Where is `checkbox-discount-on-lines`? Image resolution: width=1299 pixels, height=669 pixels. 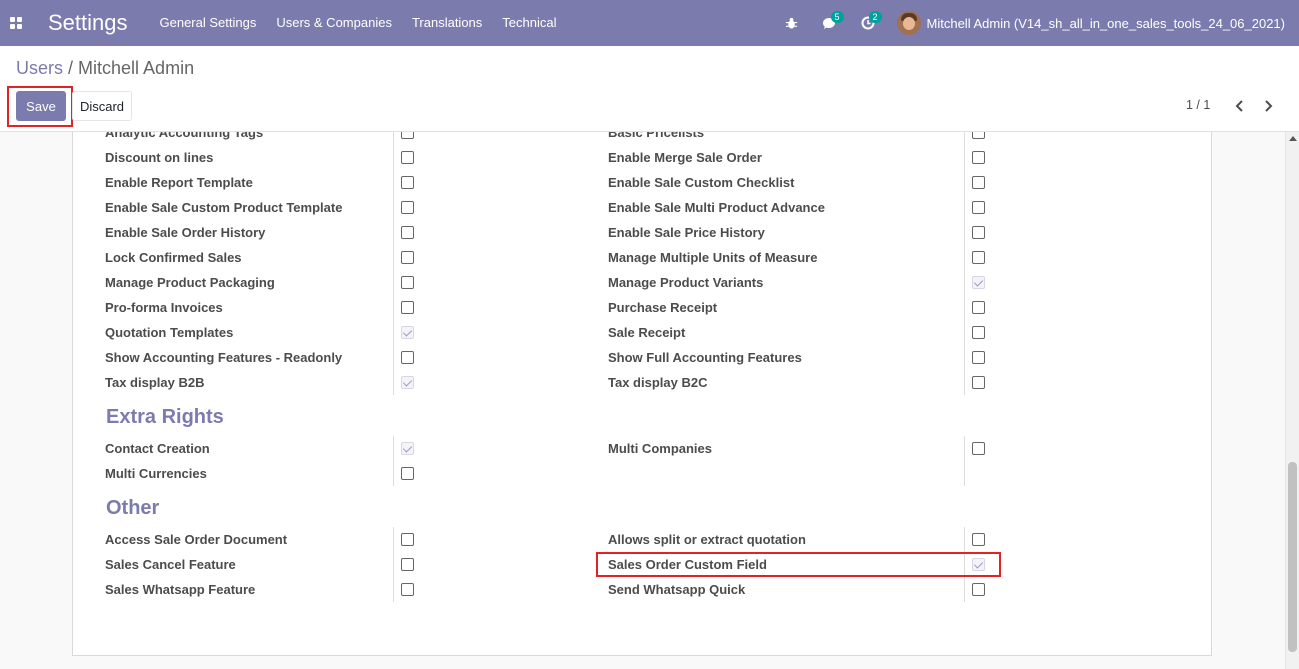
checkbox-discount-on-lines is located at coordinates (407, 157).